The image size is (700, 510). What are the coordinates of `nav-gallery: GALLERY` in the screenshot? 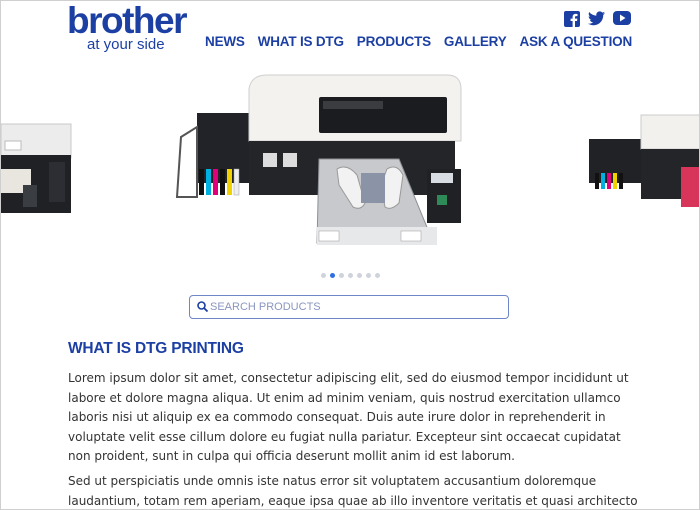 It's located at (475, 41).